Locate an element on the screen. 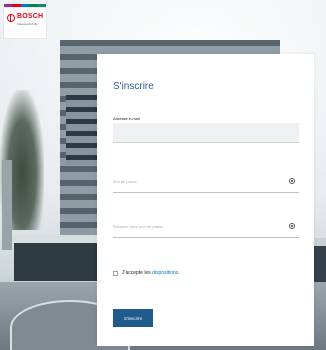 The image size is (326, 350). pillar is located at coordinates (7, 205).